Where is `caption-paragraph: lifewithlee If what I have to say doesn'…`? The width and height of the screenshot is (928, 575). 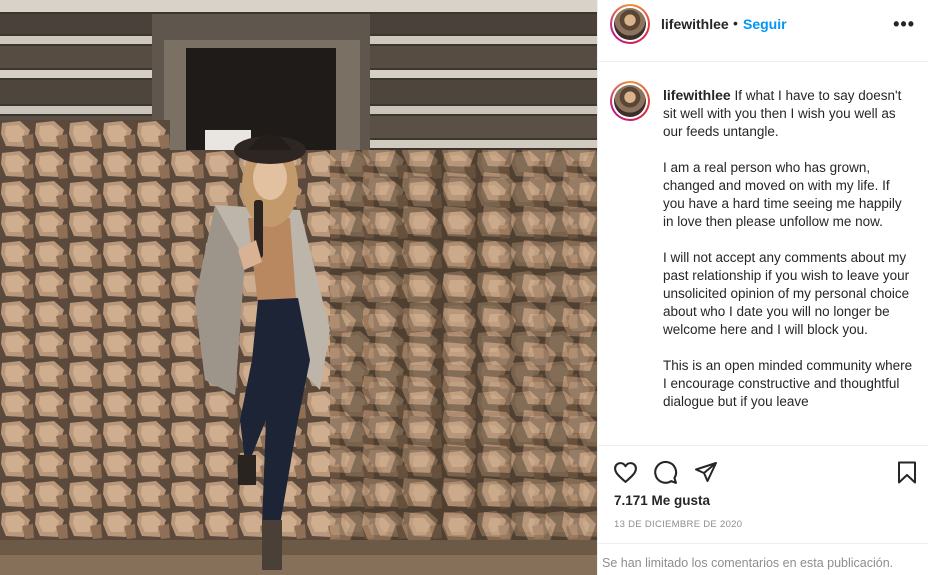
caption-paragraph: lifewithlee If what I have to say doesn'… is located at coordinates (782, 113).